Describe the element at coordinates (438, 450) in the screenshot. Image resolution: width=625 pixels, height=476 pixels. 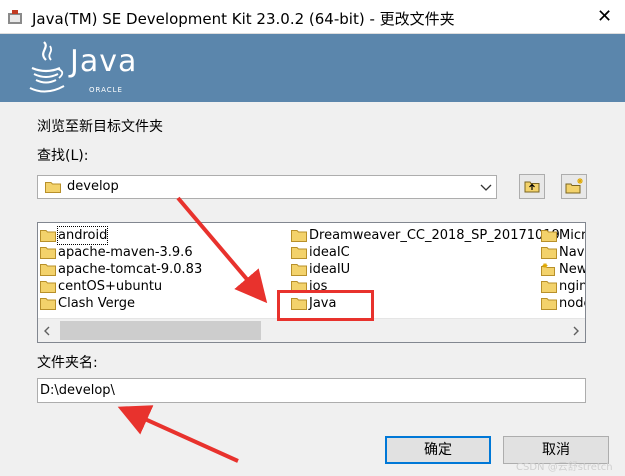
I see `ok-button: 确定` at that location.